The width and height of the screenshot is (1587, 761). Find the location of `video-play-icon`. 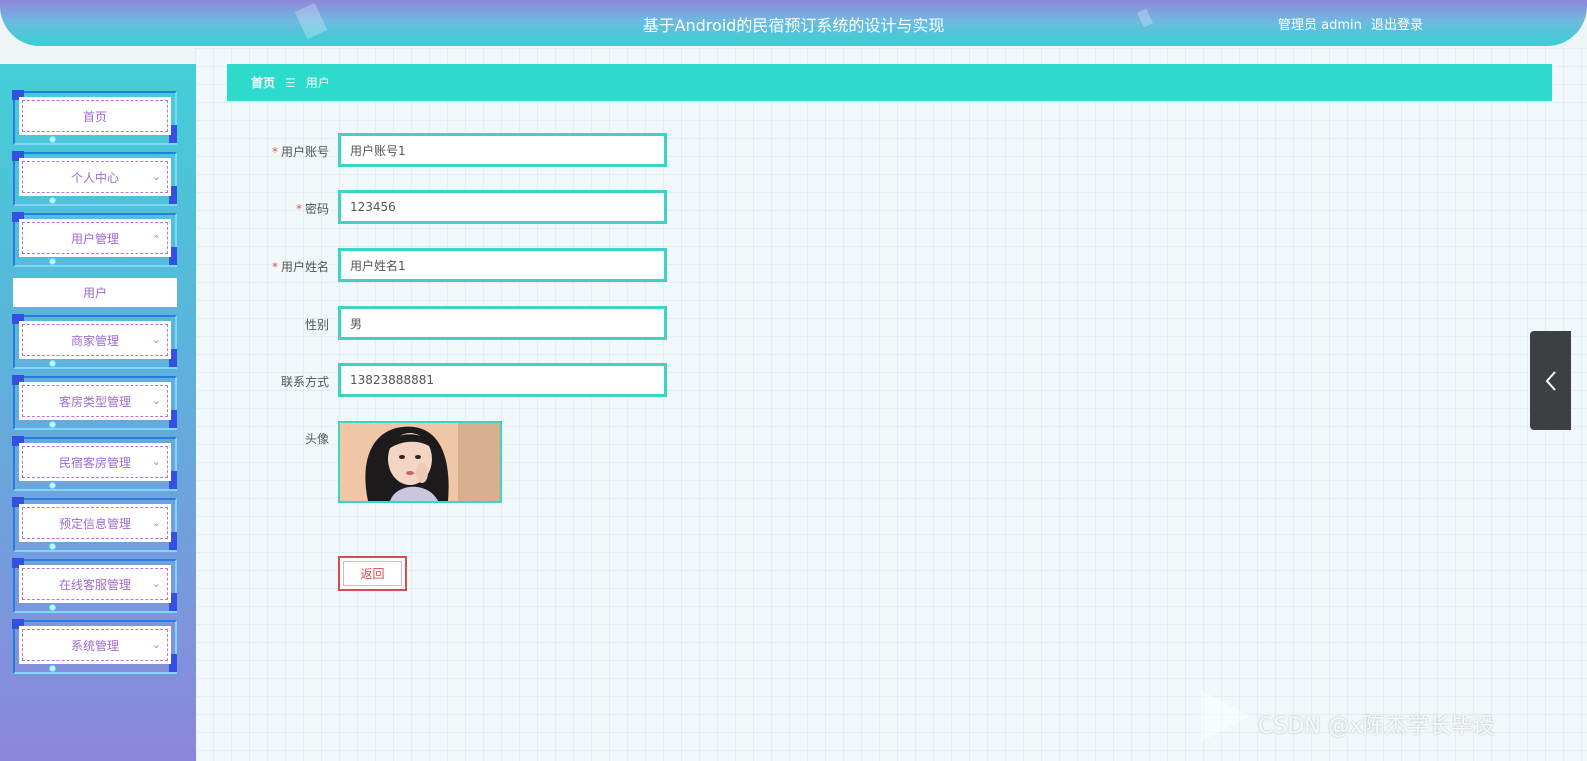

video-play-icon is located at coordinates (1225, 716).